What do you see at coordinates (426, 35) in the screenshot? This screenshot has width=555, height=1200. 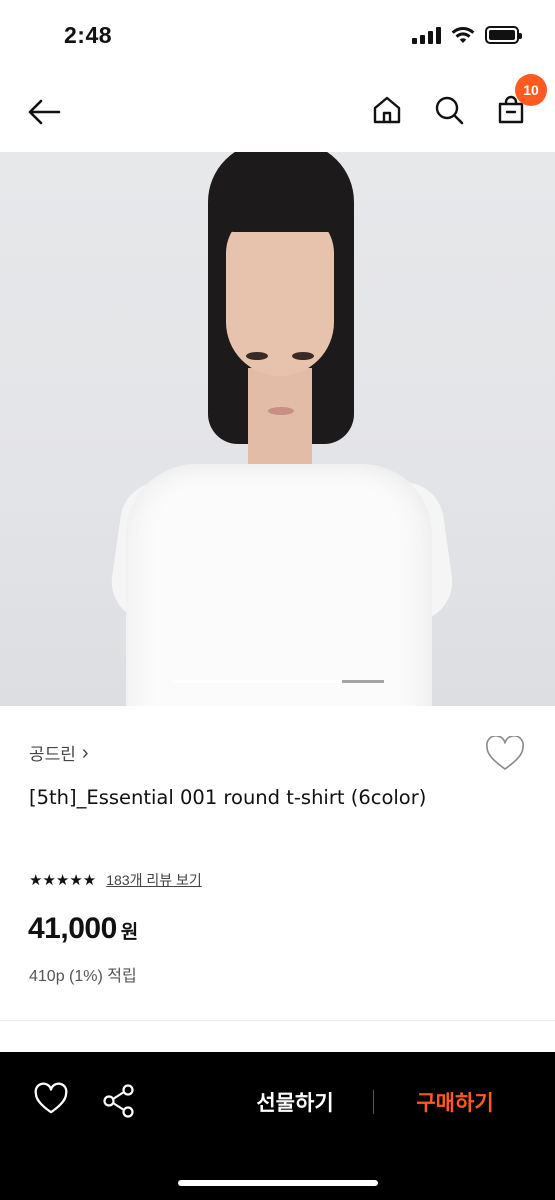 I see `cellular-signal-icon` at bounding box center [426, 35].